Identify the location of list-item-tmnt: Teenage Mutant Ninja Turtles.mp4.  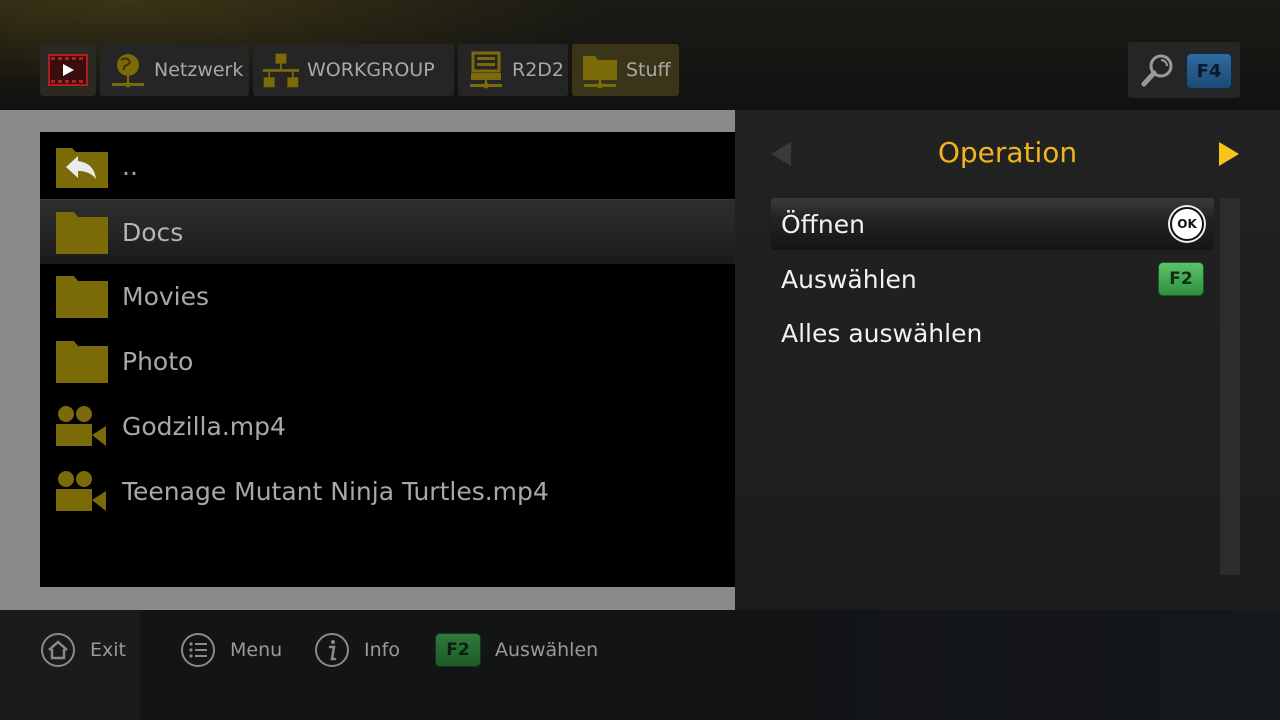
(387, 491).